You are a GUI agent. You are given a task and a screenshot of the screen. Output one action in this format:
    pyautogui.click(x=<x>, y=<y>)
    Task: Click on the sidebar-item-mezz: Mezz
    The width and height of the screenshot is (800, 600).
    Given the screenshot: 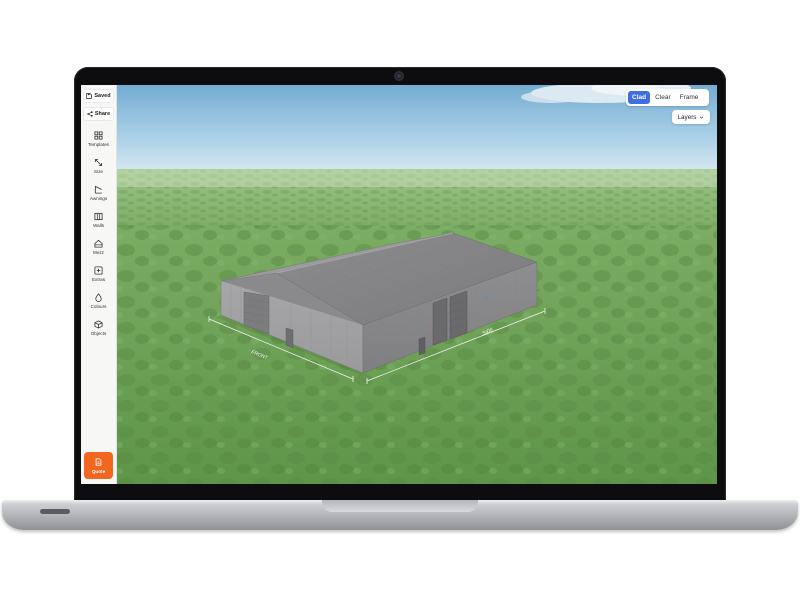 What is the action you would take?
    pyautogui.click(x=99, y=246)
    